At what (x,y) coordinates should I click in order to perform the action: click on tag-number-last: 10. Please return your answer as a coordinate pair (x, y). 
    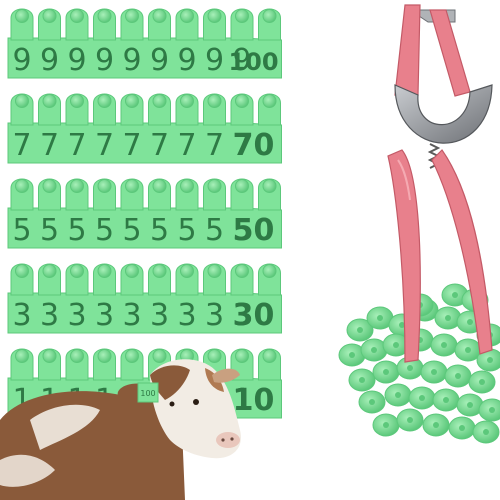
    Looking at the image, I should click on (254, 400).